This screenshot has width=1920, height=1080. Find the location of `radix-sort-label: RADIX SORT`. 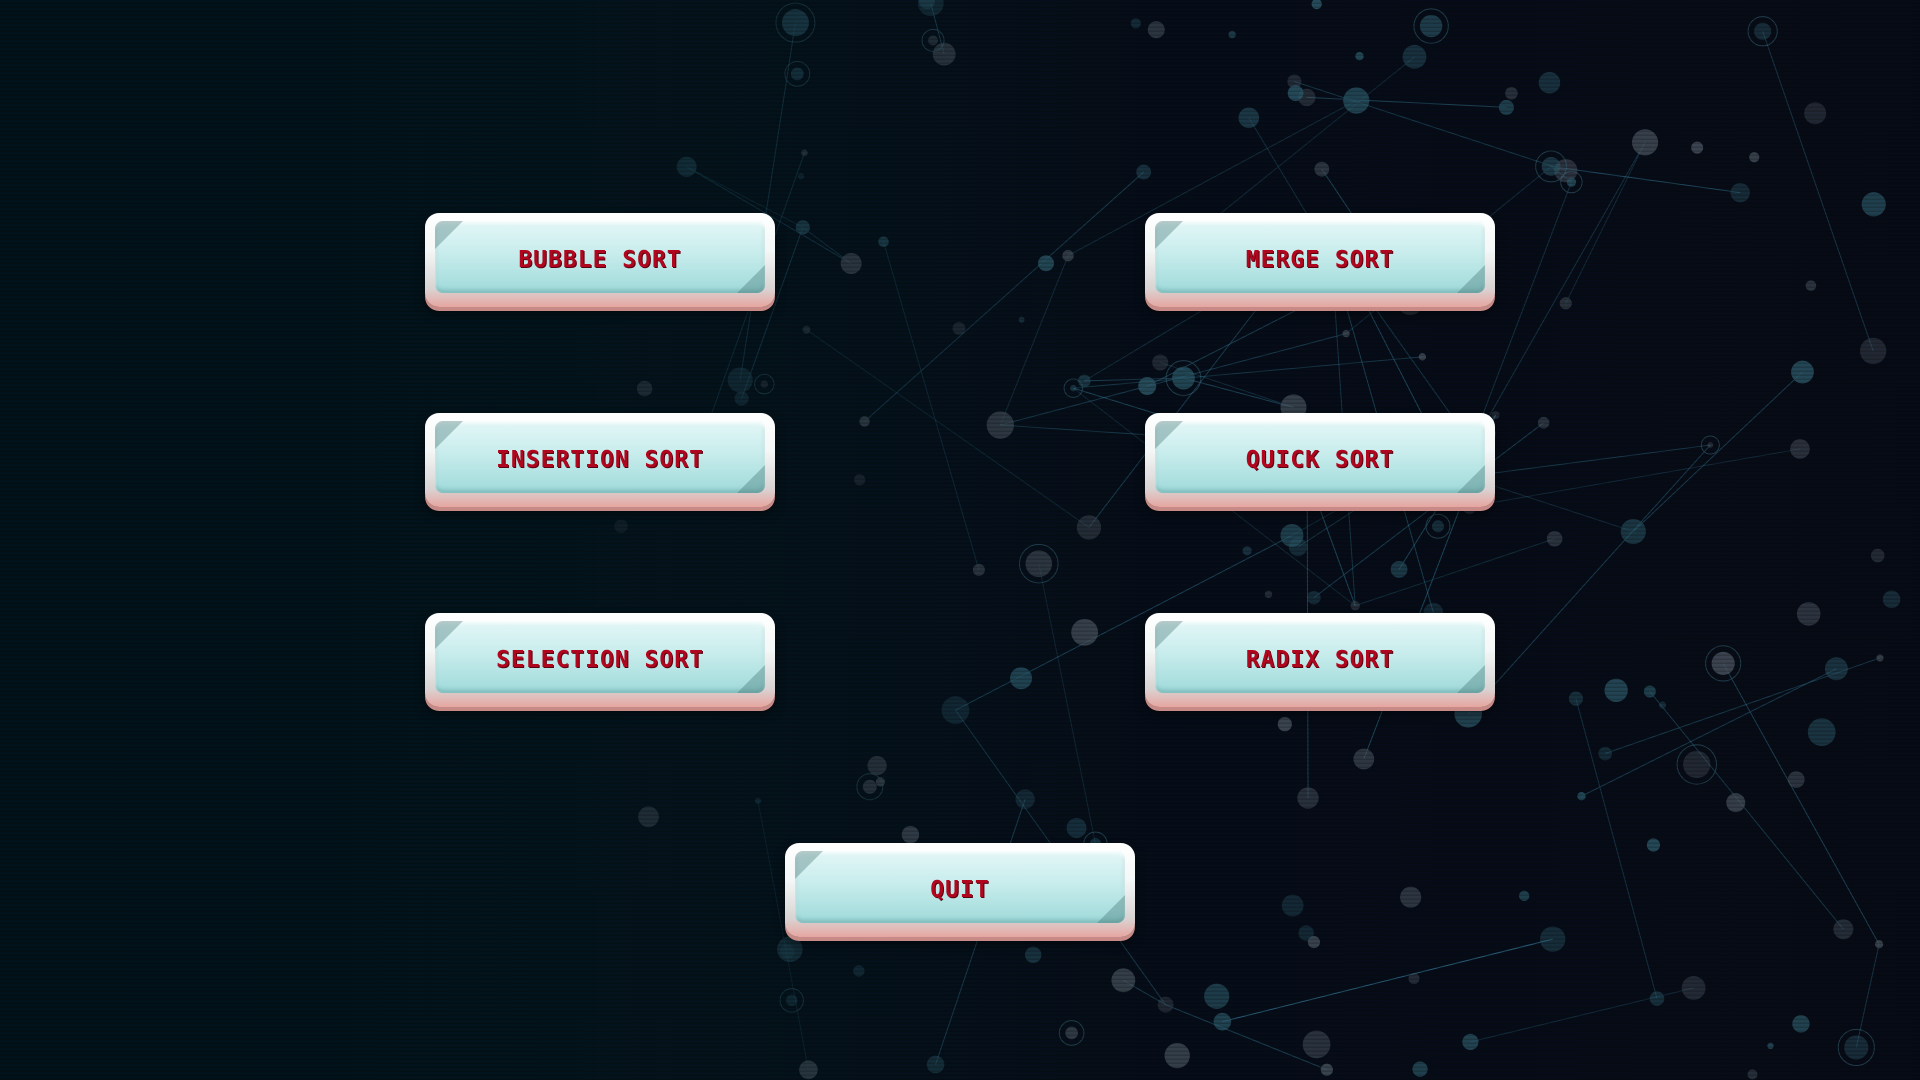

radix-sort-label: RADIX SORT is located at coordinates (1320, 660).